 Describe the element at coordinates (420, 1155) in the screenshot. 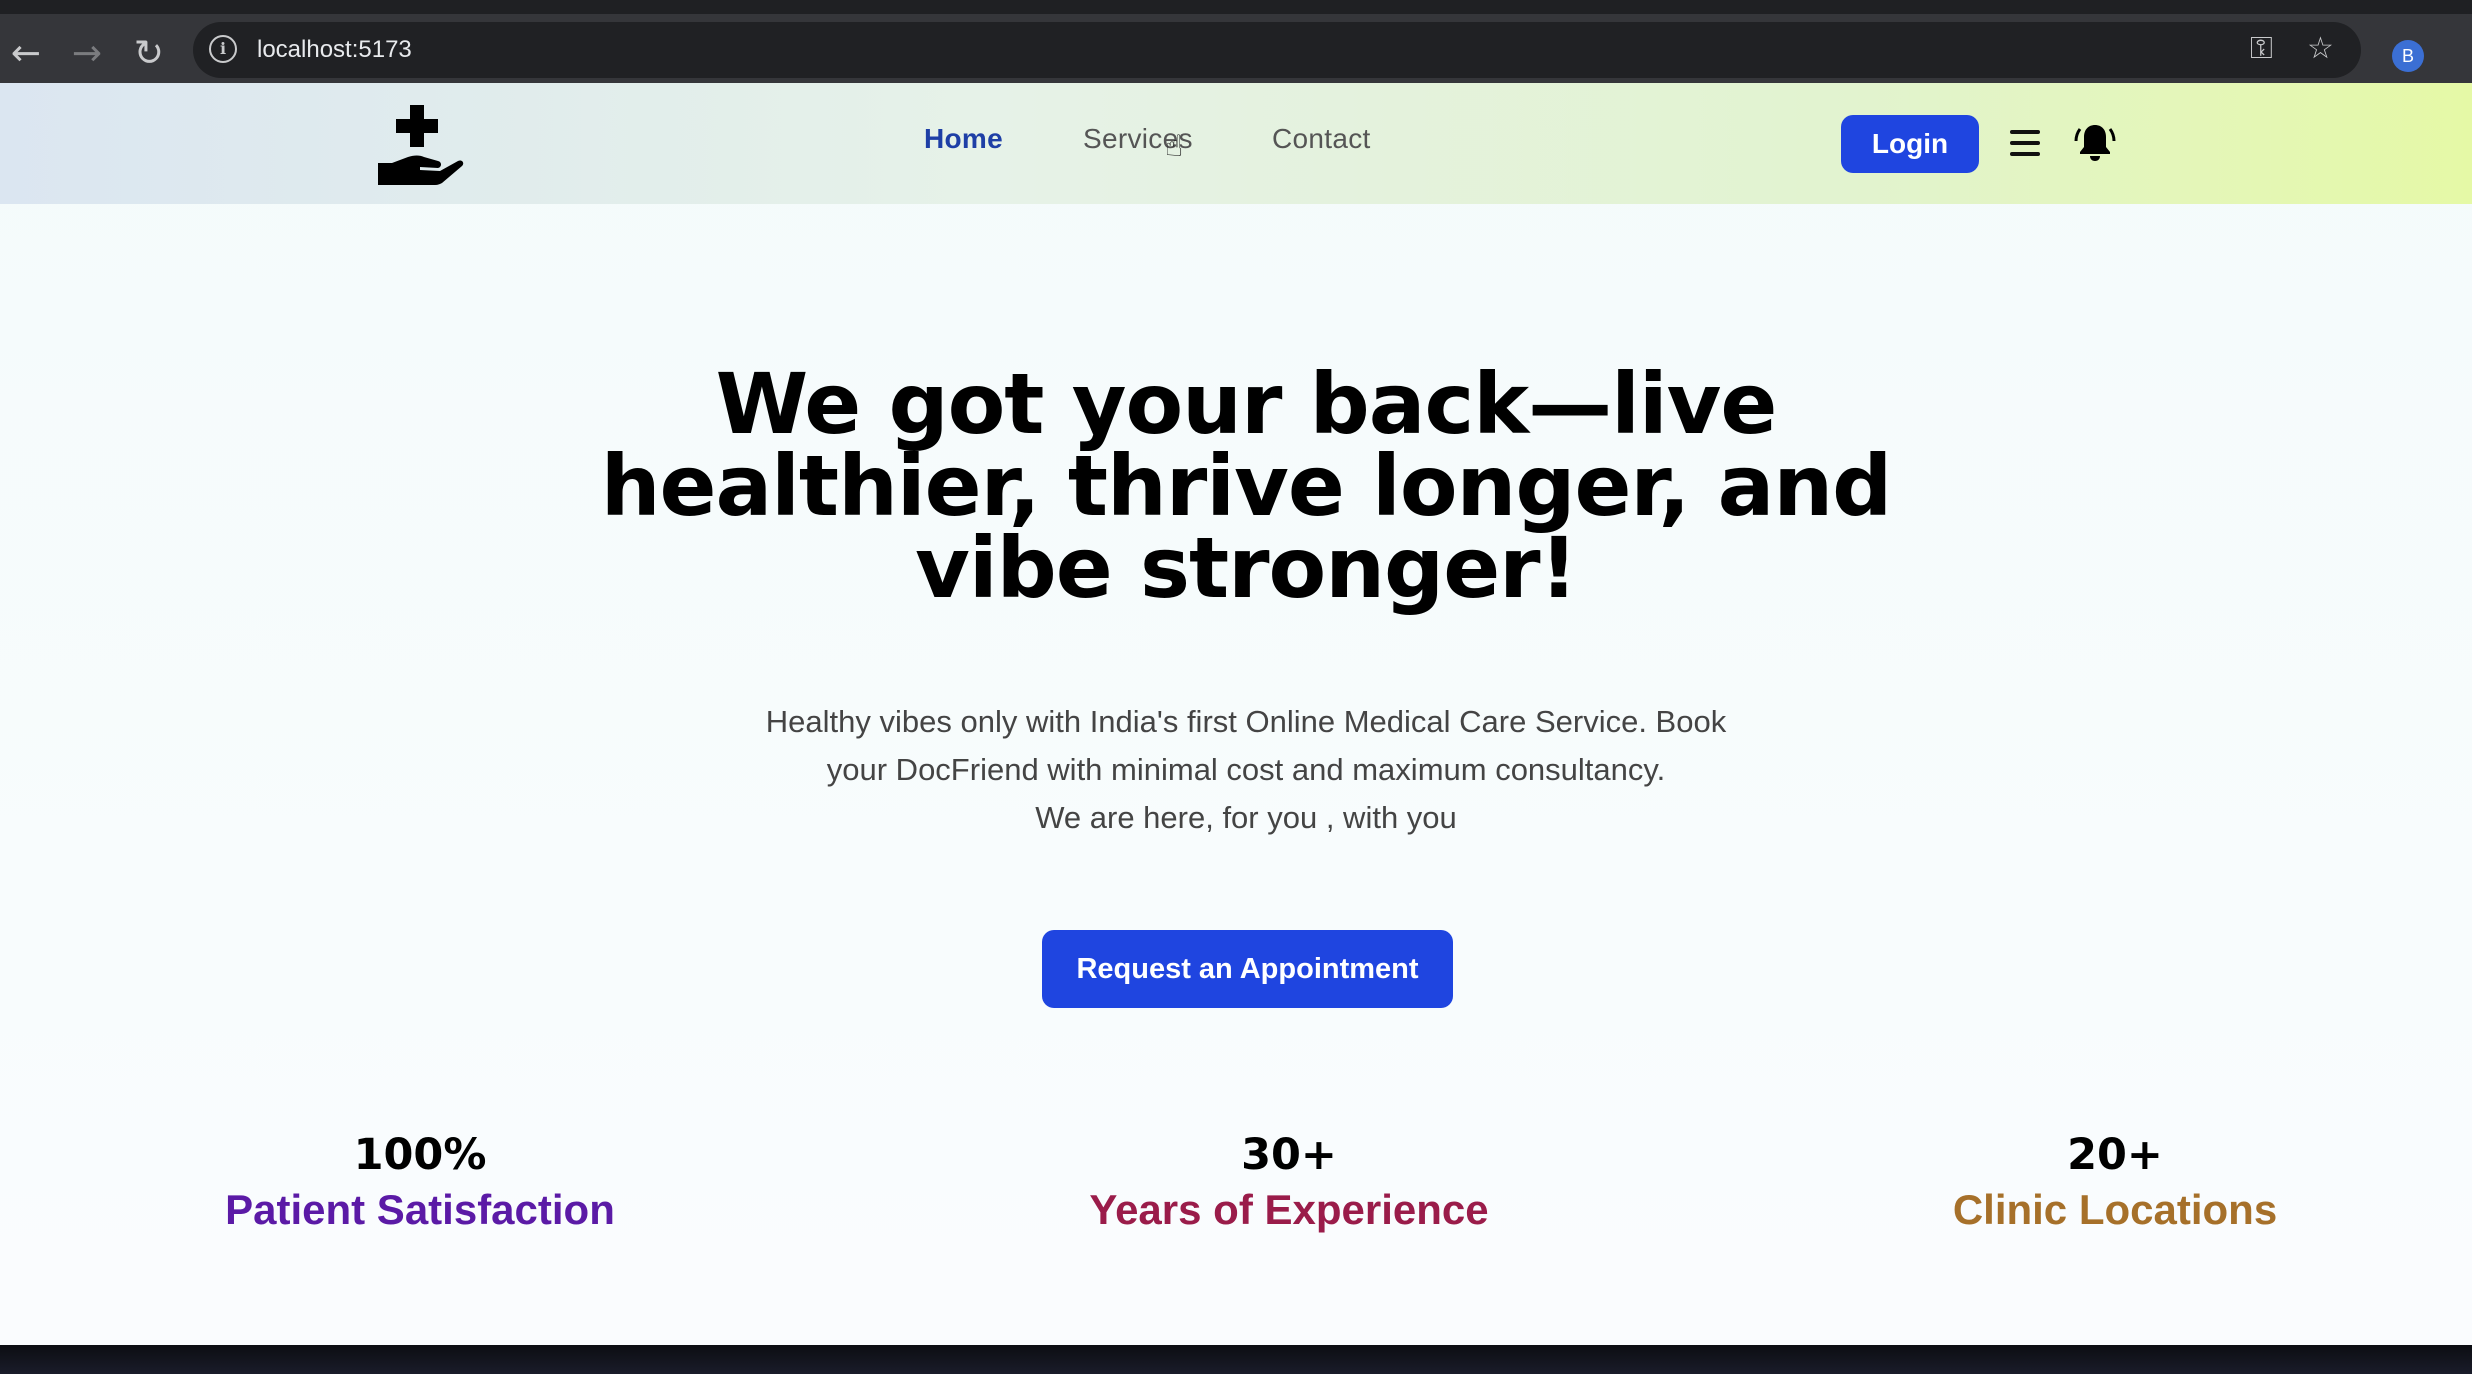

I see `stat-value: 100%` at that location.